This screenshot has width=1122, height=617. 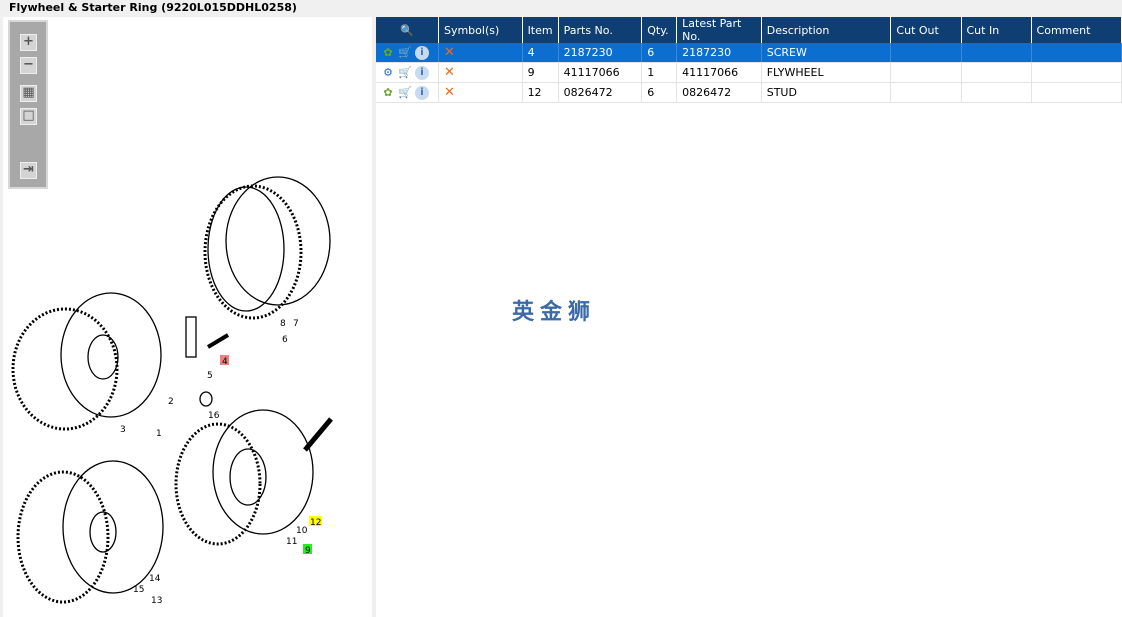 What do you see at coordinates (315, 523) in the screenshot?
I see `svg-text: 12` at bounding box center [315, 523].